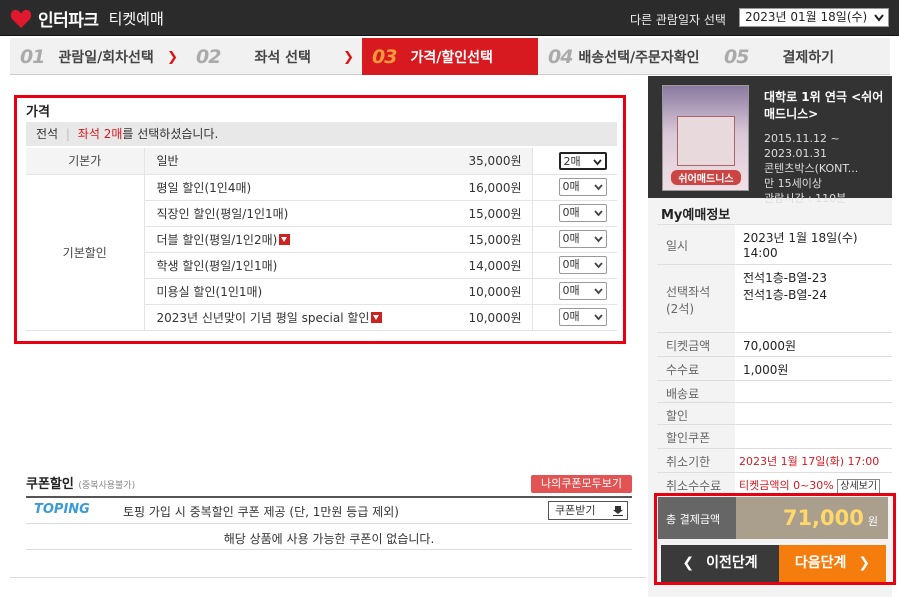 The width and height of the screenshot is (899, 597). I want to click on step-4: 04 배송선택/주문자확인, so click(626, 56).